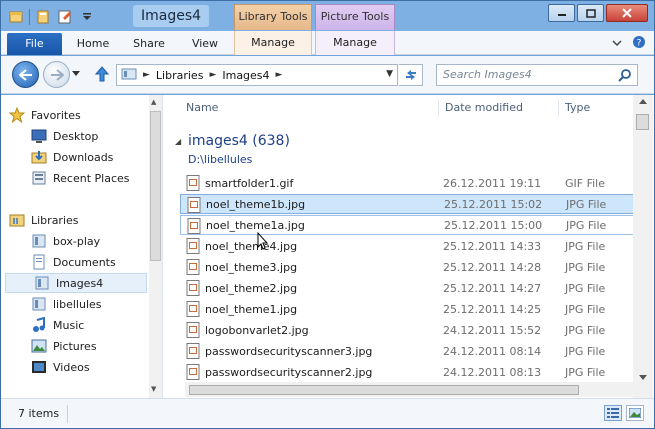  What do you see at coordinates (251, 267) in the screenshot?
I see `file-name: noel_theme3.jpg` at bounding box center [251, 267].